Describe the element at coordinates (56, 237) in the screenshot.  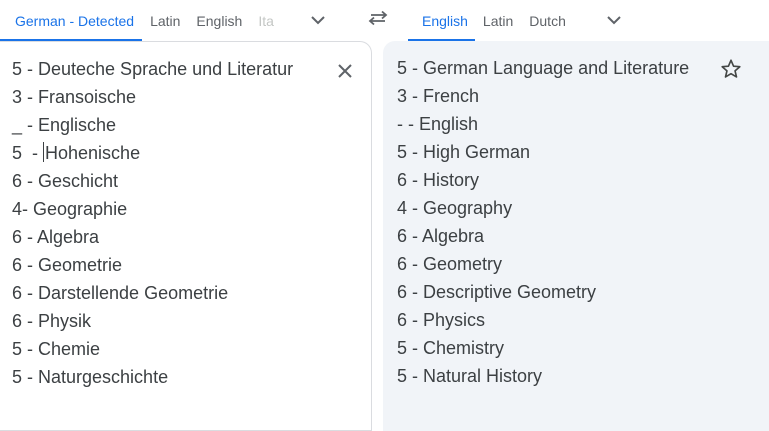
I see `source-line: 6 - Algebra` at that location.